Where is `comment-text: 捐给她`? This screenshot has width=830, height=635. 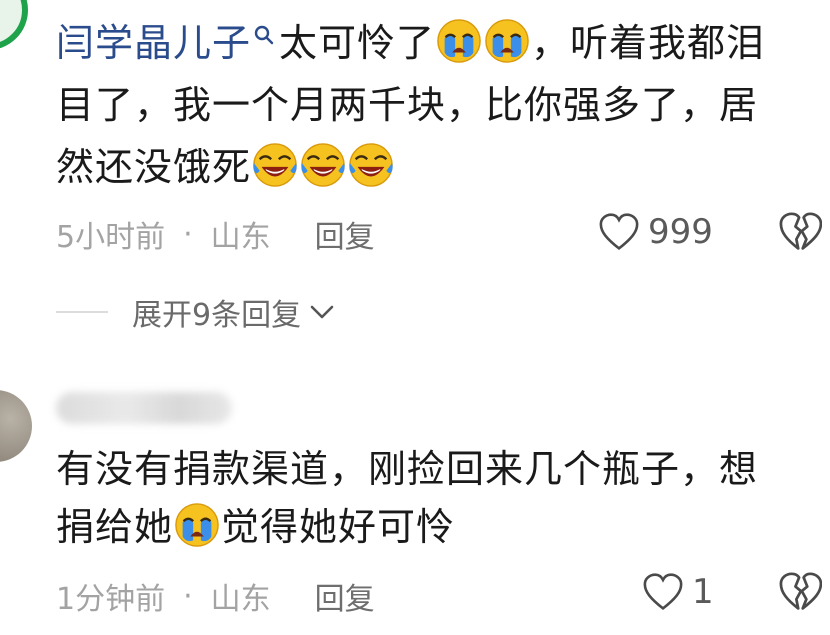 comment-text: 捐给她 is located at coordinates (115, 527).